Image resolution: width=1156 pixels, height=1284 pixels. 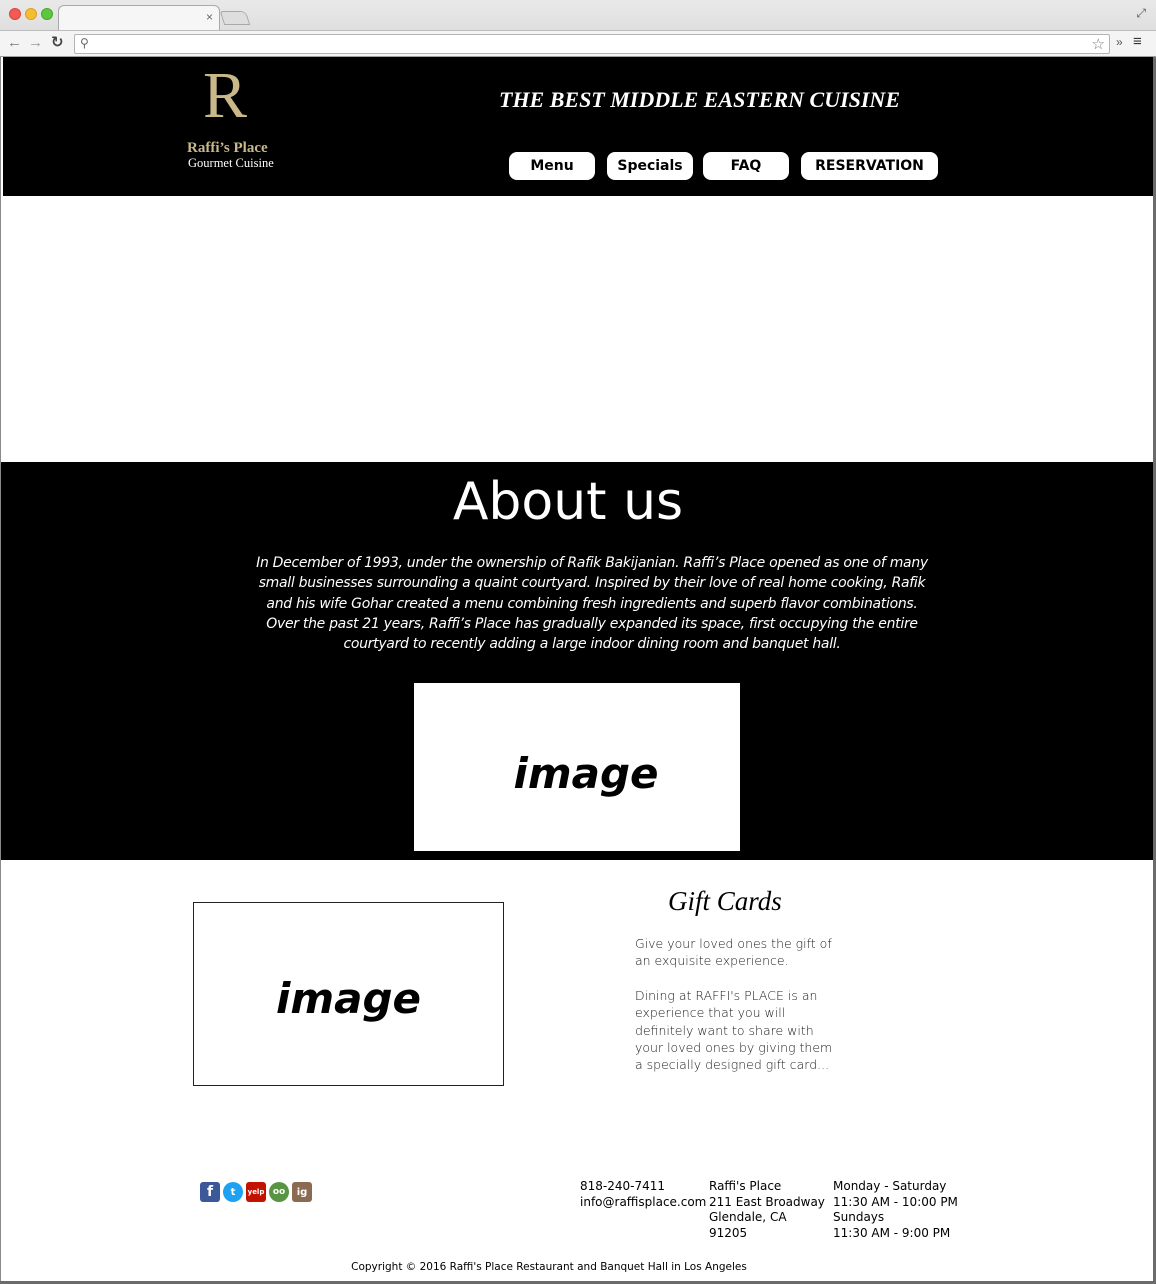 I want to click on footer-address-city: Glendale, CA, so click(x=748, y=1217).